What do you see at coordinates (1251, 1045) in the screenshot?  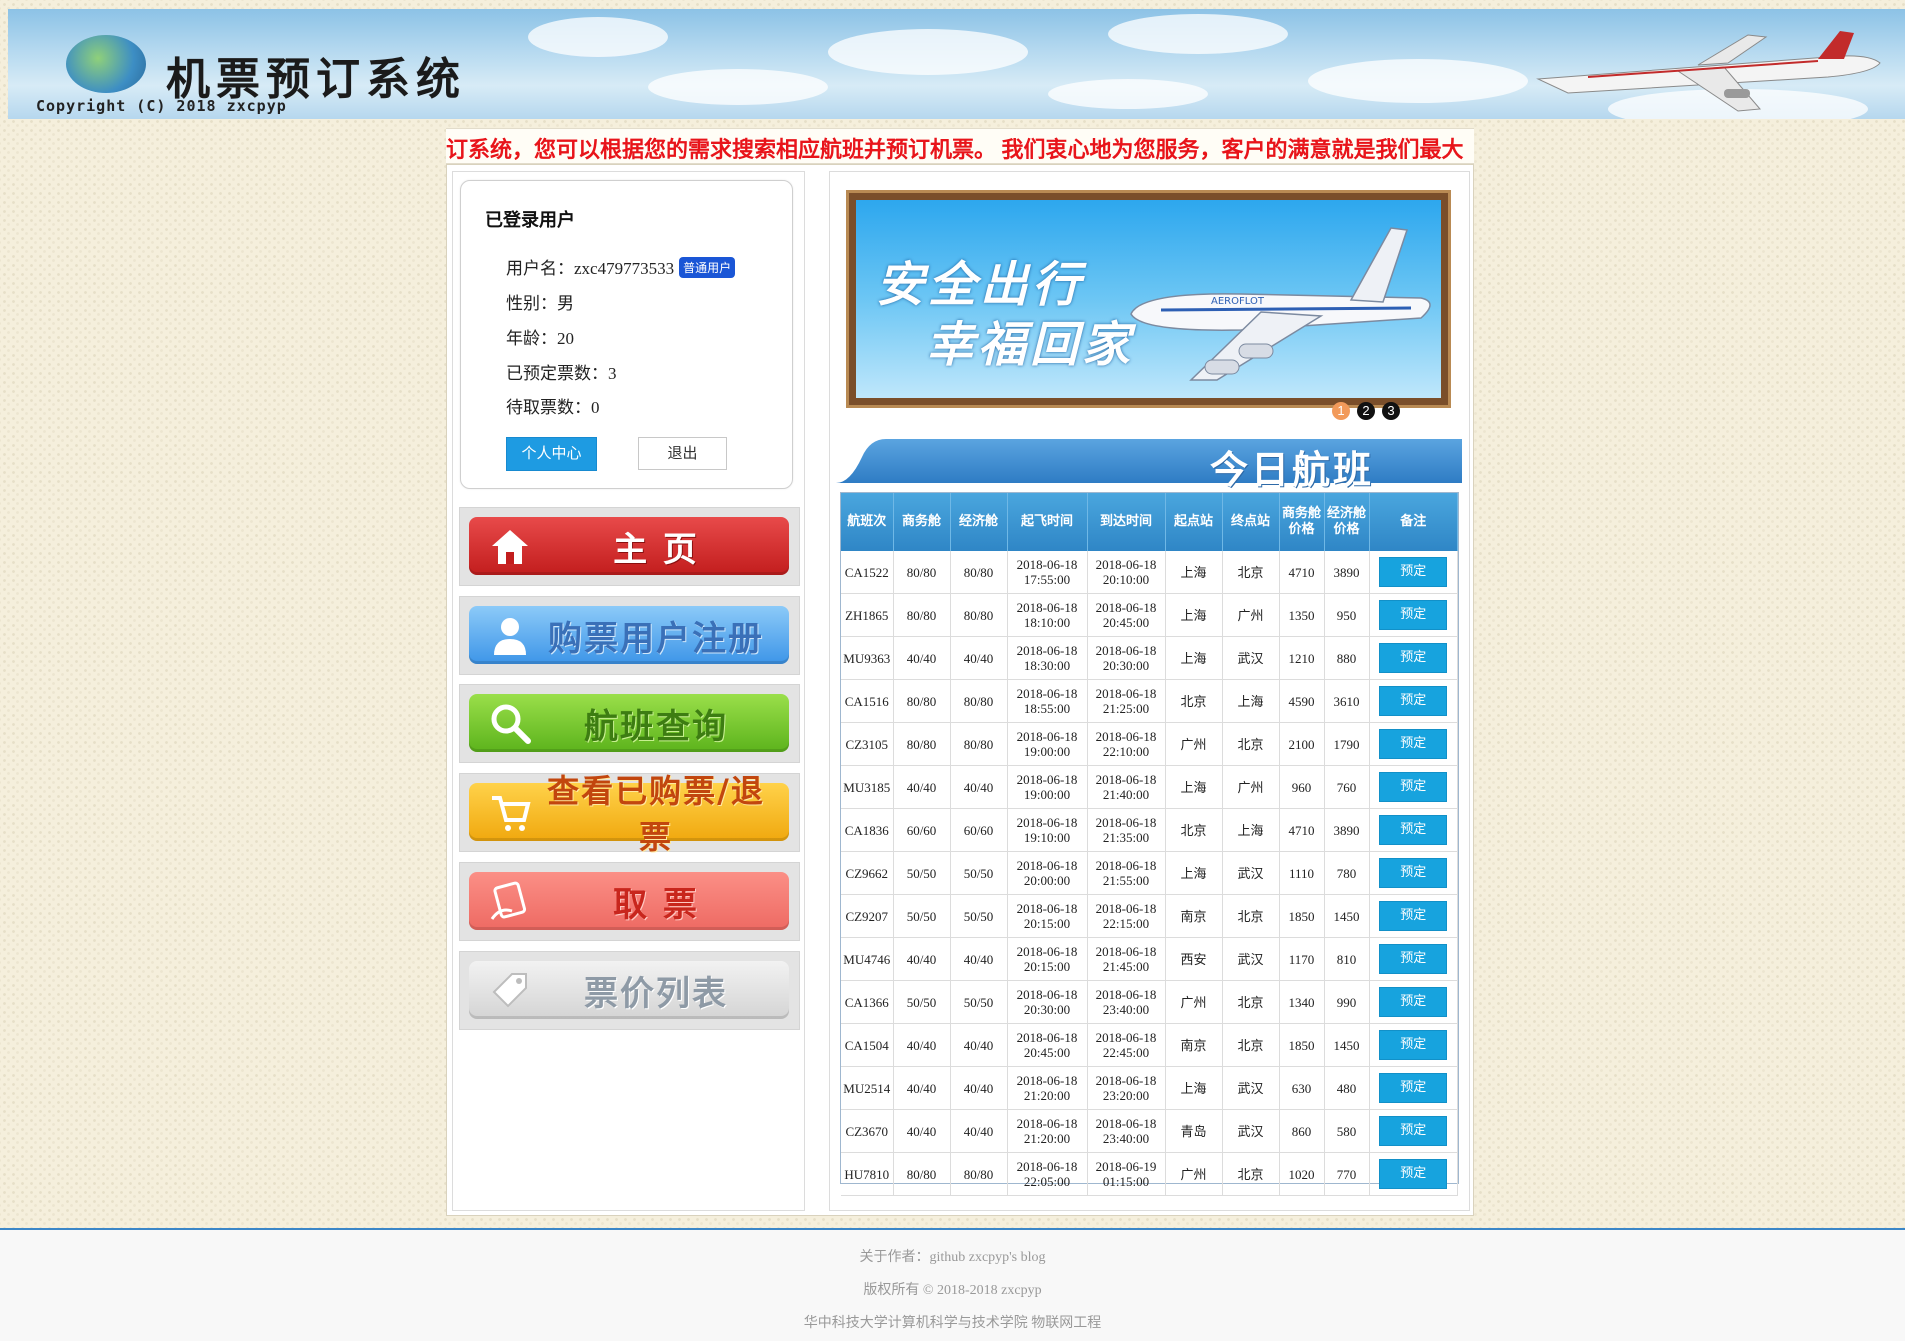 I see `cell-destination: 北京` at bounding box center [1251, 1045].